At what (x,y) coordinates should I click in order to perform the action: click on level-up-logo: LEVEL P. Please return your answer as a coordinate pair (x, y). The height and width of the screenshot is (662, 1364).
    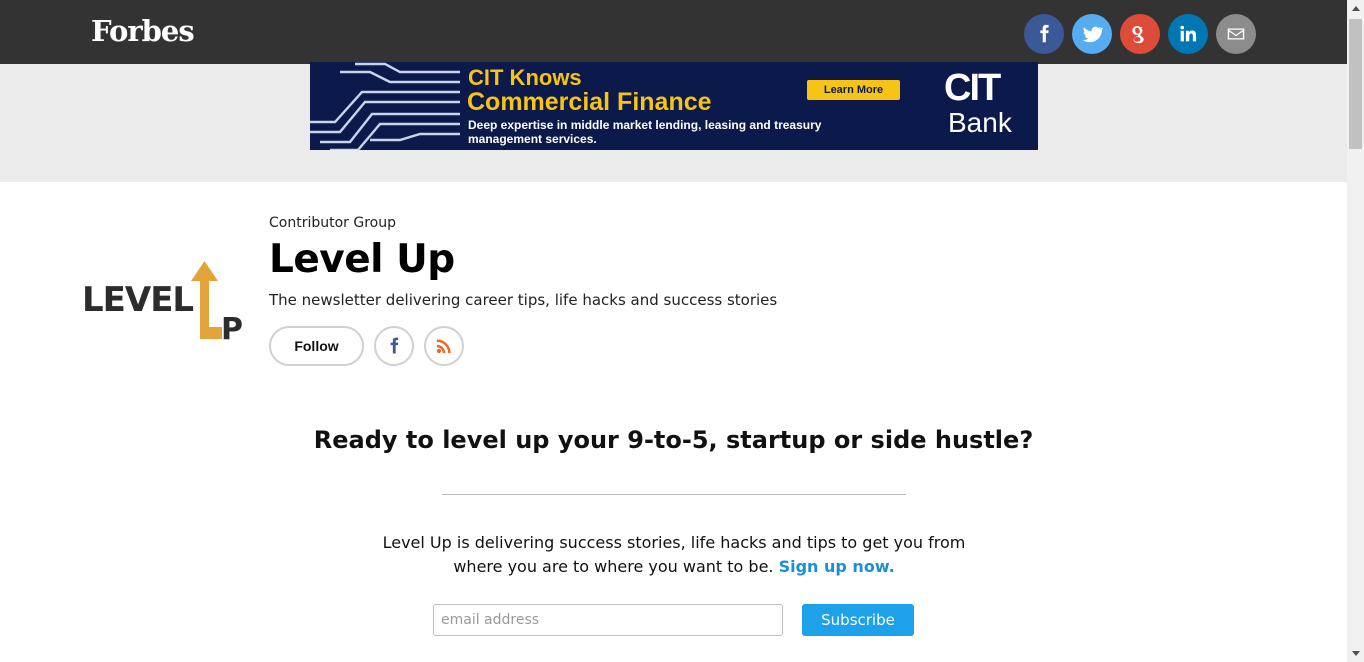
    Looking at the image, I should click on (162, 304).